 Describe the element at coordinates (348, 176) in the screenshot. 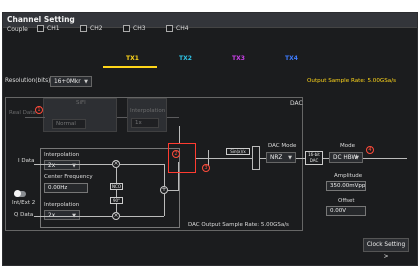

I see `amplitude-label: Amplitude` at that location.